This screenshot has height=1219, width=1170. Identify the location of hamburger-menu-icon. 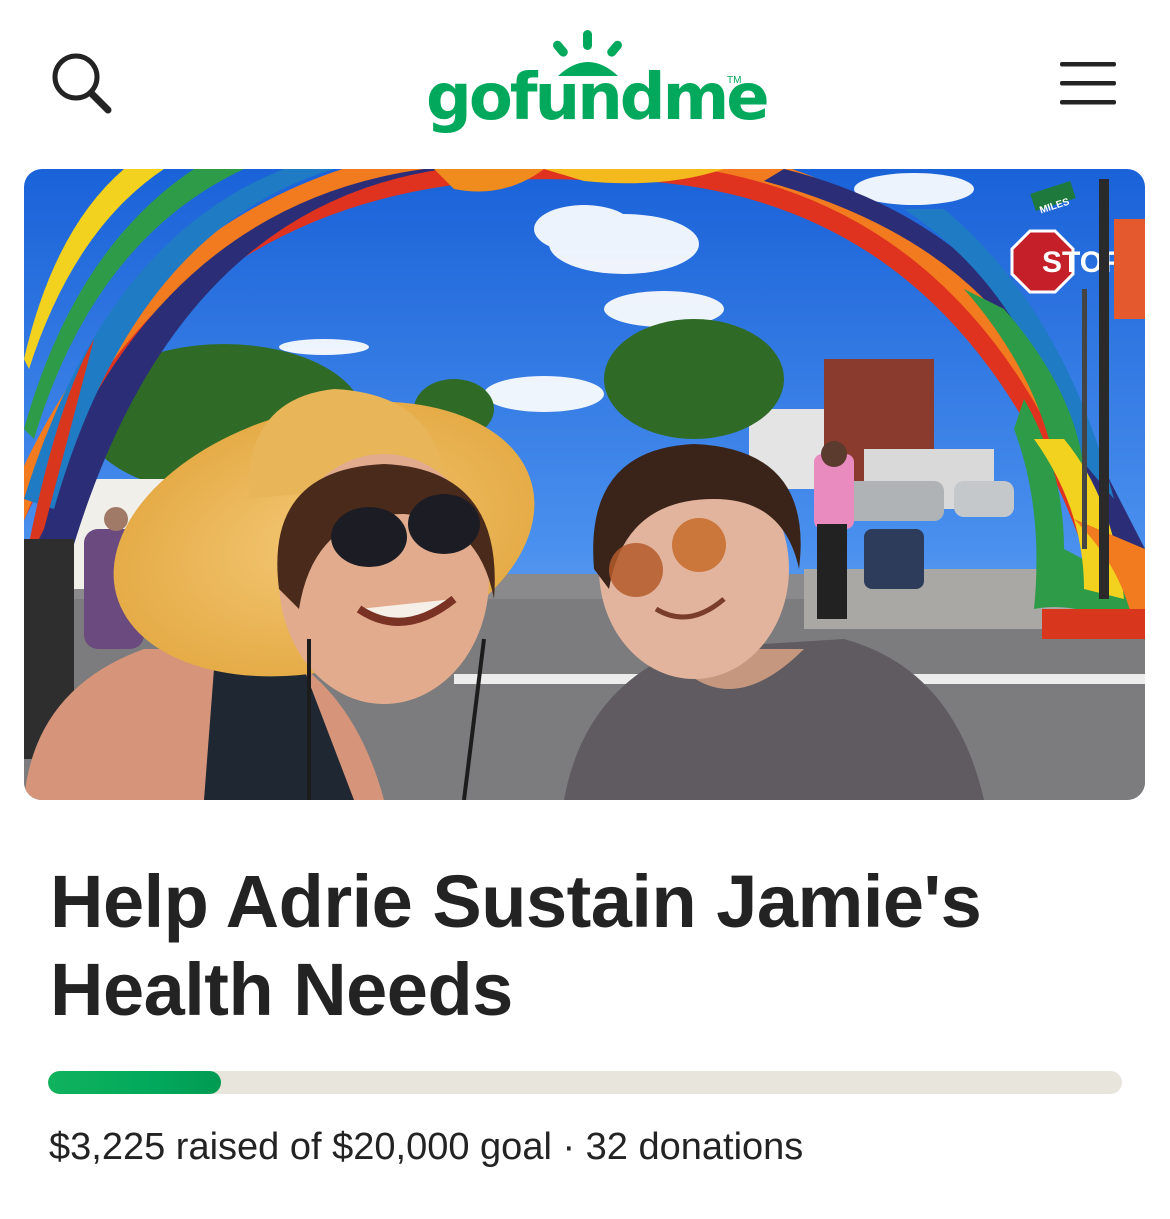
(1088, 83).